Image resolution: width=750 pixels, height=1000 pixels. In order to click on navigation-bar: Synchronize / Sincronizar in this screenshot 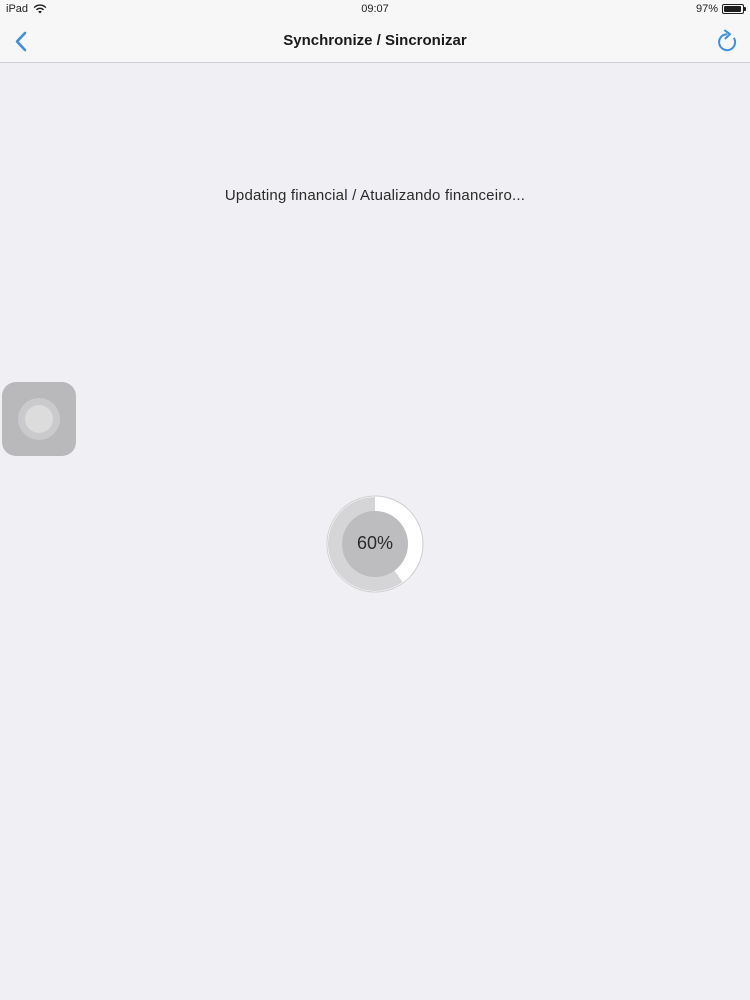, I will do `click(375, 41)`.